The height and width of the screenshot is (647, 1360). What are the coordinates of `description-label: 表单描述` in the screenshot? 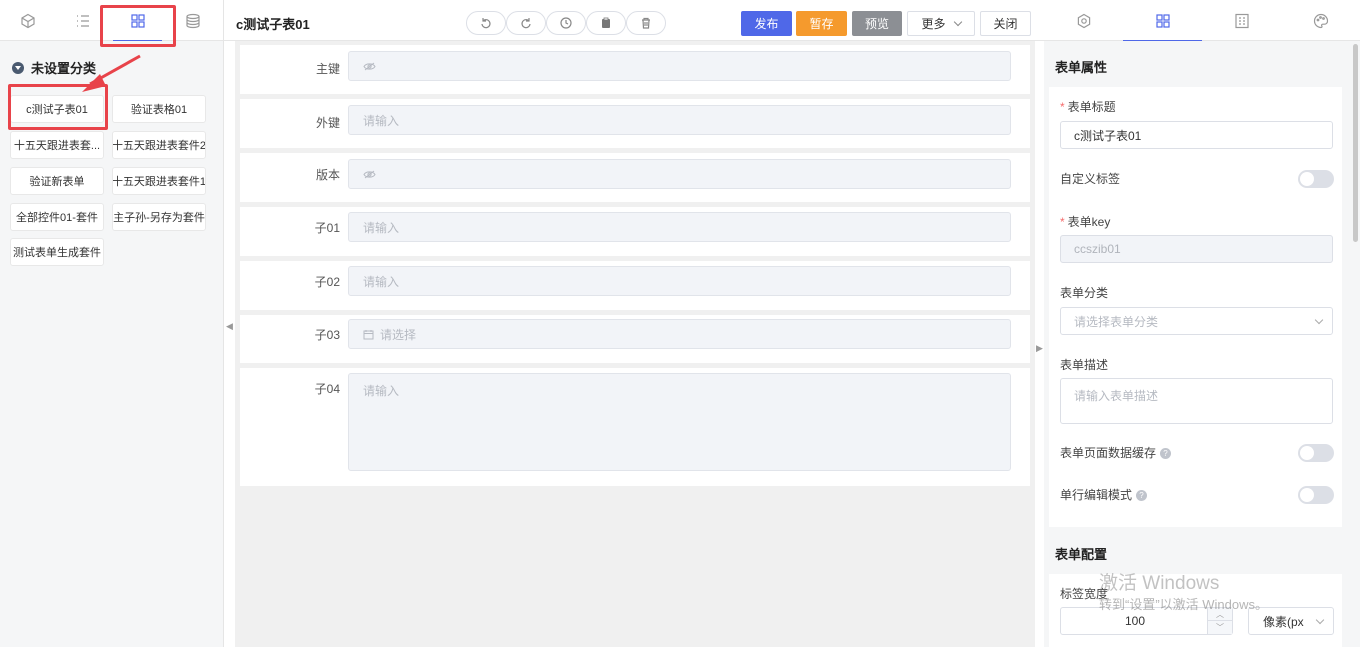 It's located at (1084, 365).